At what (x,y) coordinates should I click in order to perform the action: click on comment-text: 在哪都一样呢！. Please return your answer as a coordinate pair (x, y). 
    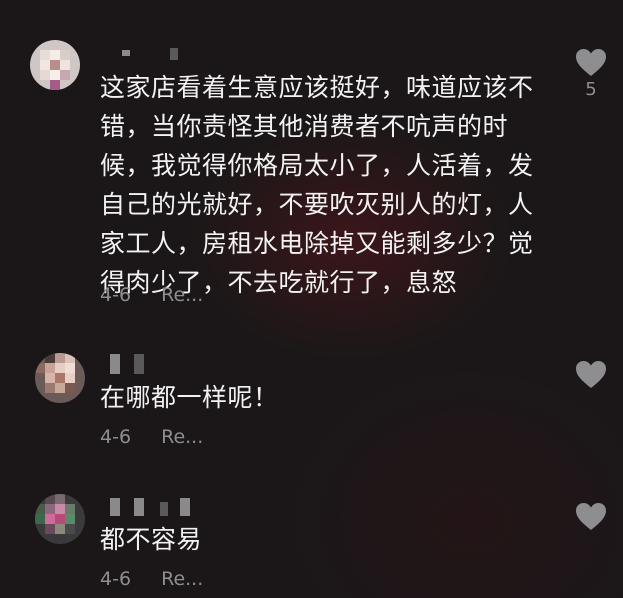
    Looking at the image, I should click on (189, 397).